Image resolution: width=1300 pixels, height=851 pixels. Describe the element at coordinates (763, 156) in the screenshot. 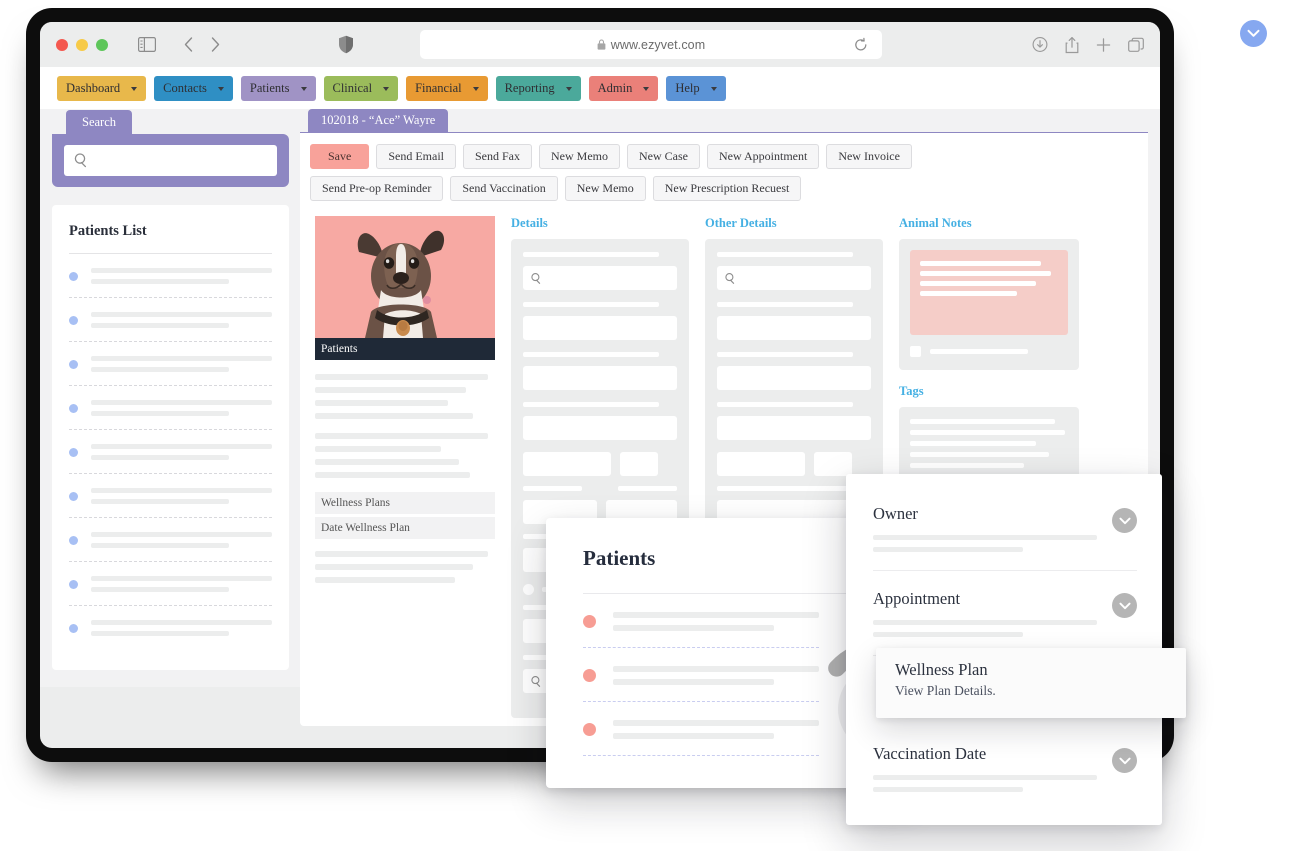

I see `new-appointment-button: New Appointment` at that location.